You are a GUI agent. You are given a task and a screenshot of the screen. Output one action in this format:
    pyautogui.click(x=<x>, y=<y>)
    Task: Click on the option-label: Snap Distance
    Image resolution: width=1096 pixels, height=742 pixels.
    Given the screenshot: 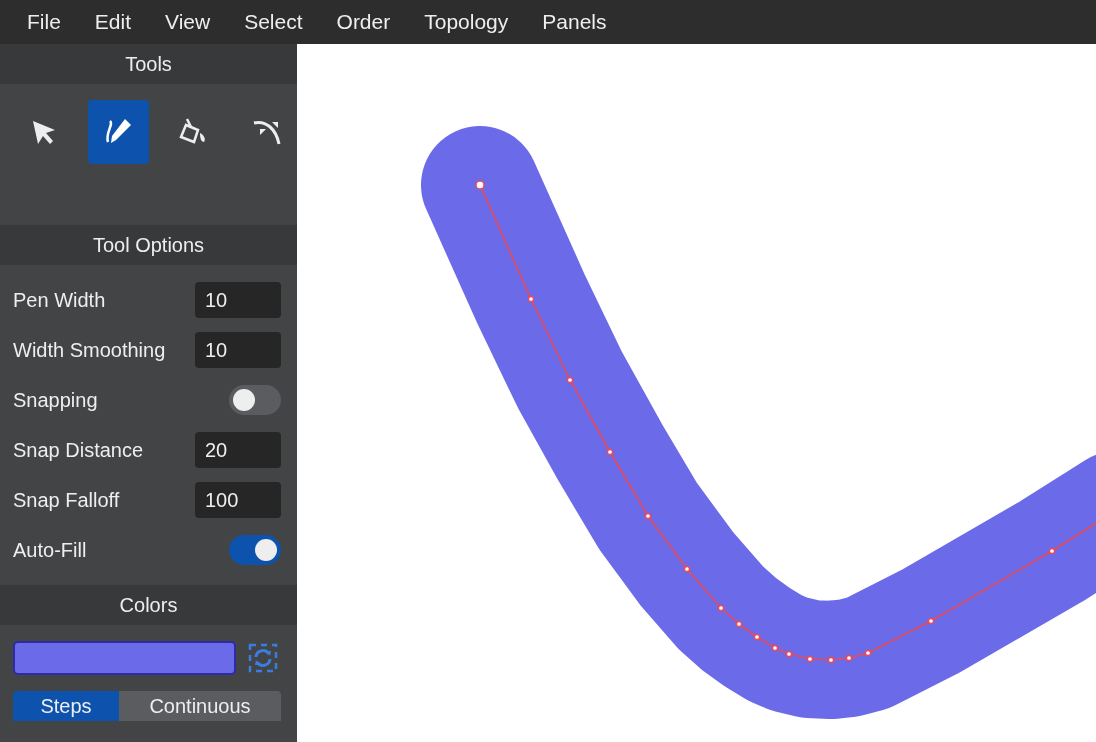 What is the action you would take?
    pyautogui.click(x=78, y=450)
    